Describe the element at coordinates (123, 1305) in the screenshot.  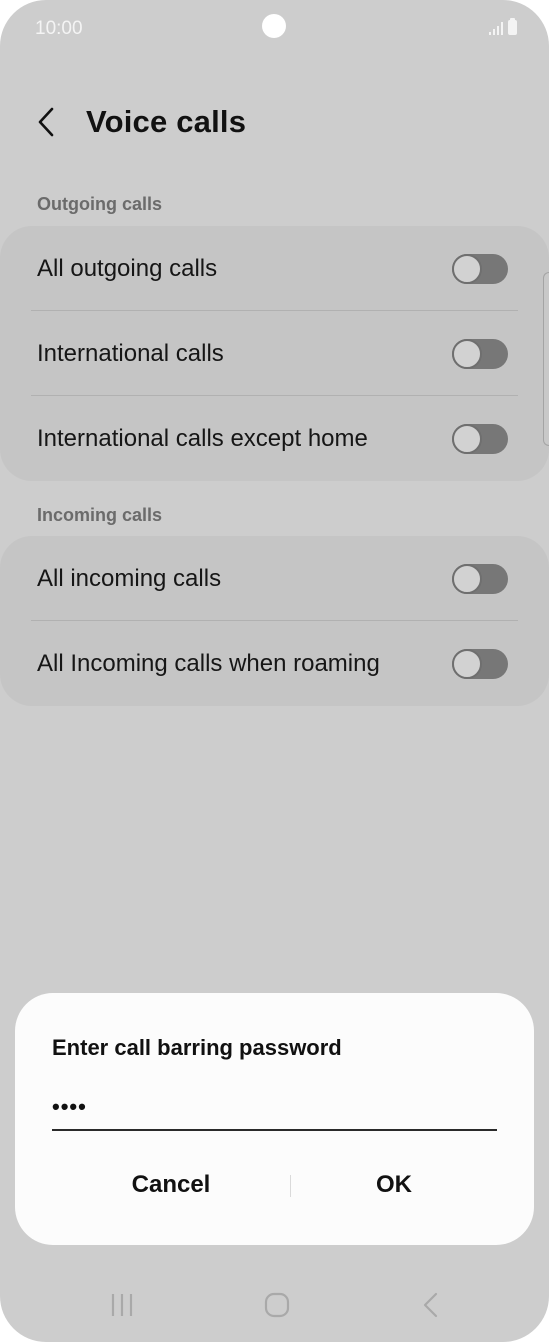
I see `recent-apps-icon` at that location.